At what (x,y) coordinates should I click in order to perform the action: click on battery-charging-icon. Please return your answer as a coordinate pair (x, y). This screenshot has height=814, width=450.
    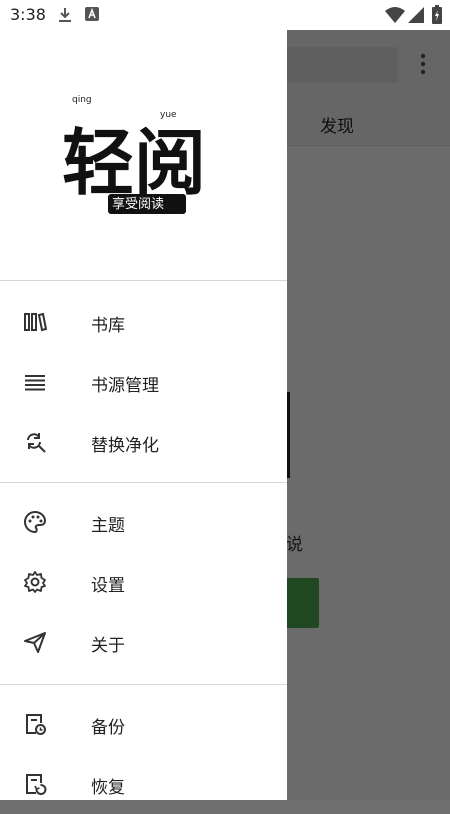
    Looking at the image, I should click on (437, 14).